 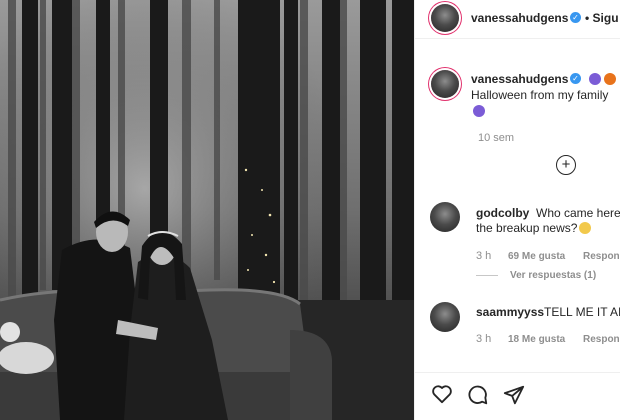 I want to click on comment-likes: 69 Me gusta, so click(x=536, y=256).